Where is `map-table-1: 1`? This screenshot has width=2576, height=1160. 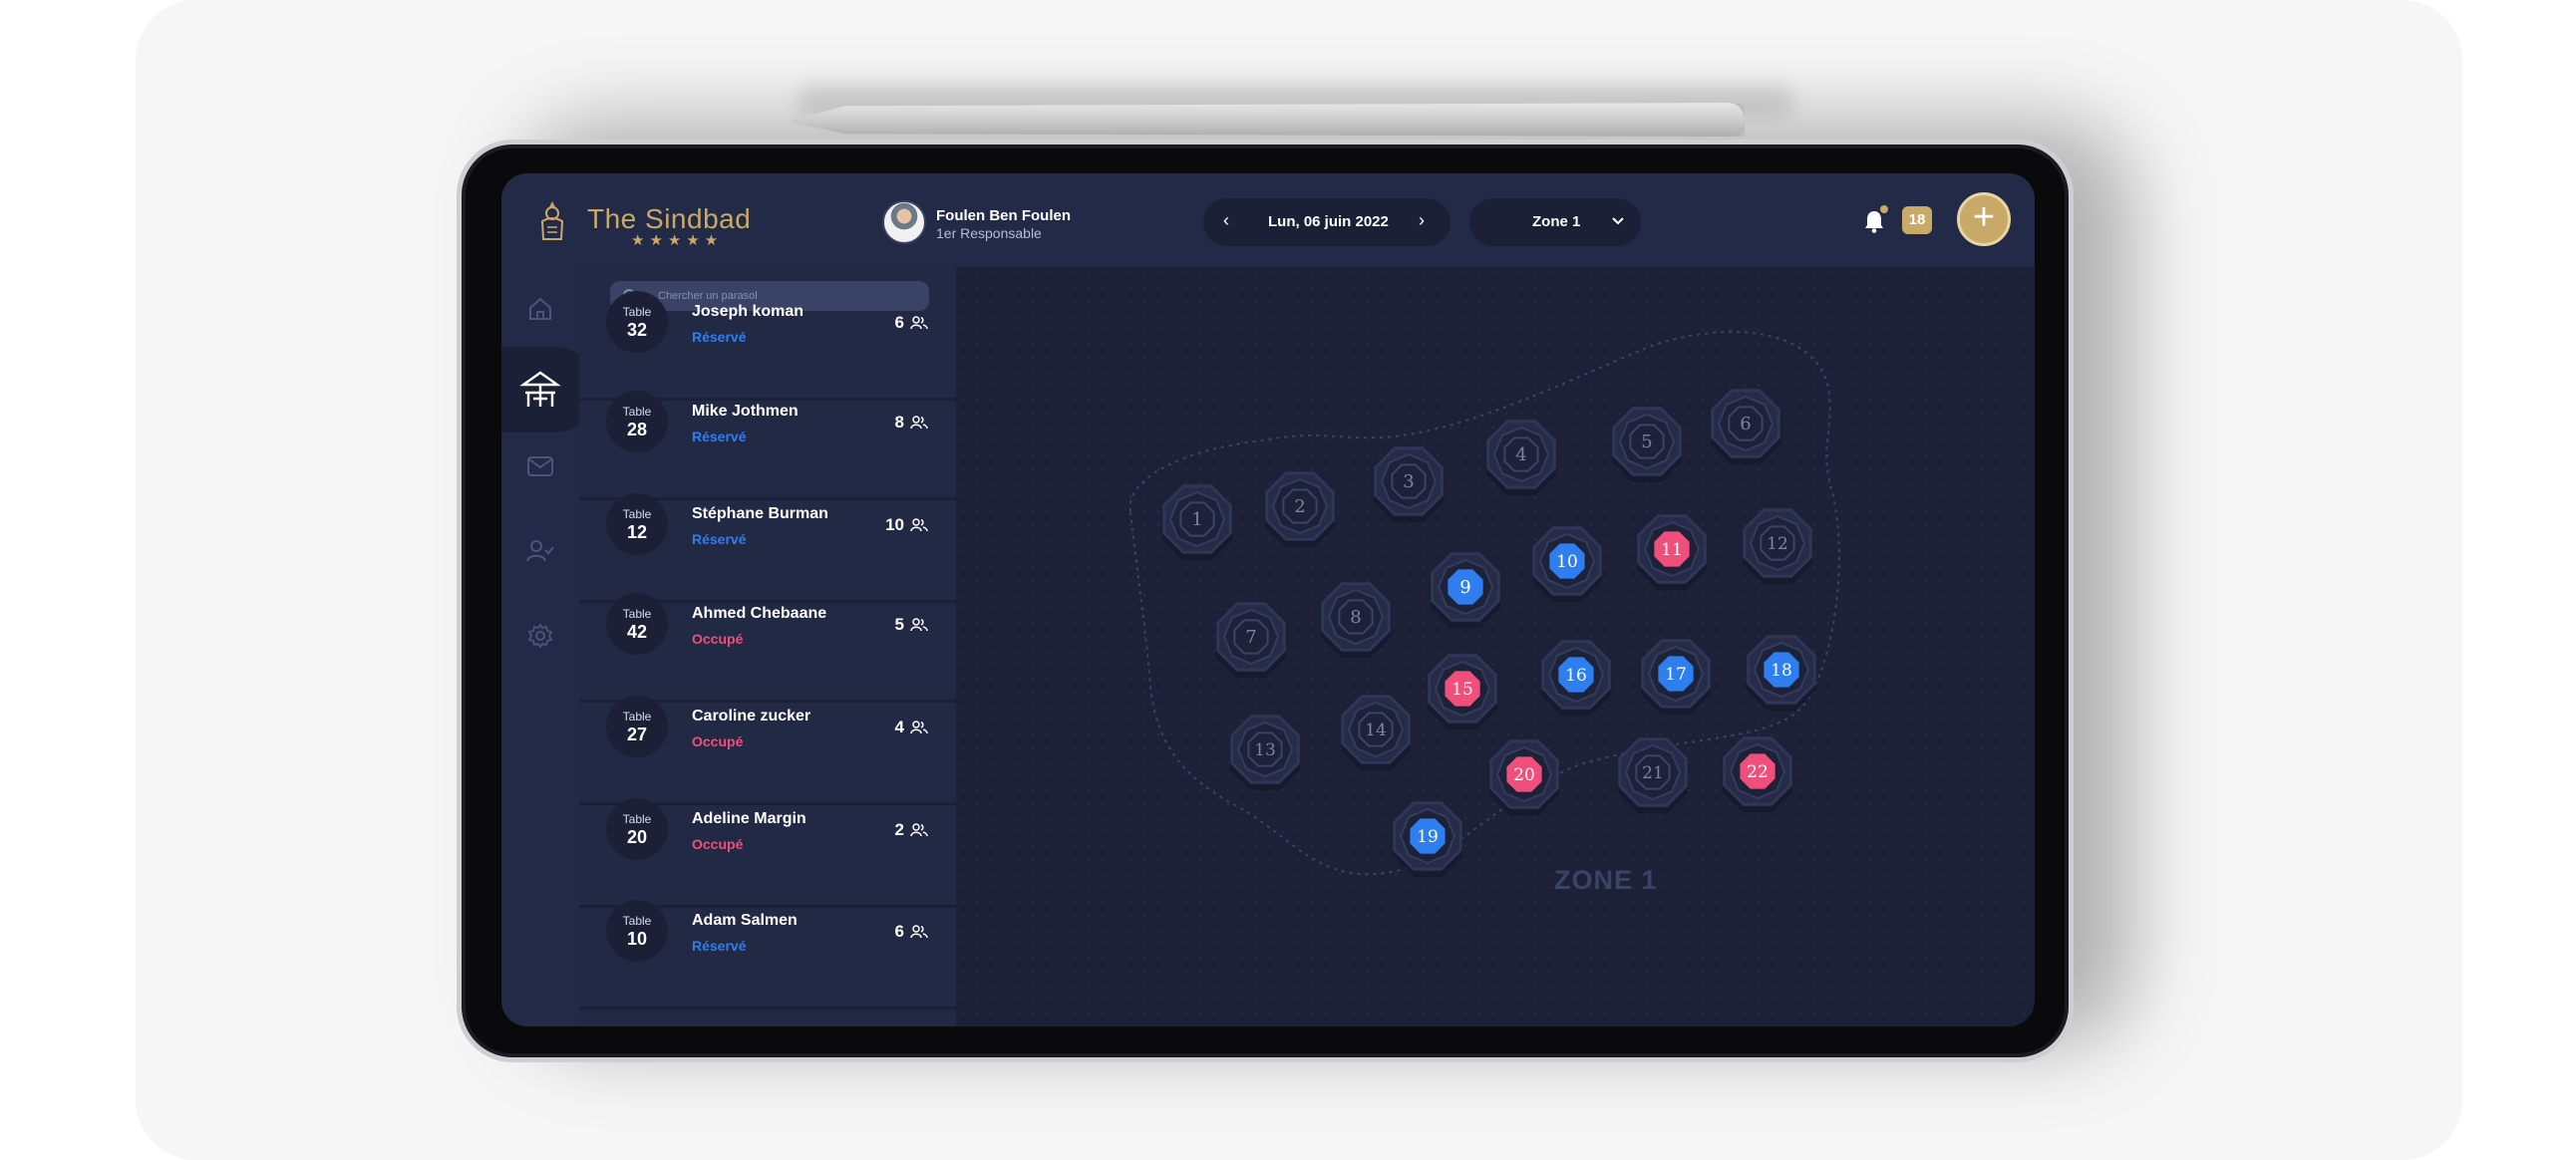 map-table-1: 1 is located at coordinates (1197, 522).